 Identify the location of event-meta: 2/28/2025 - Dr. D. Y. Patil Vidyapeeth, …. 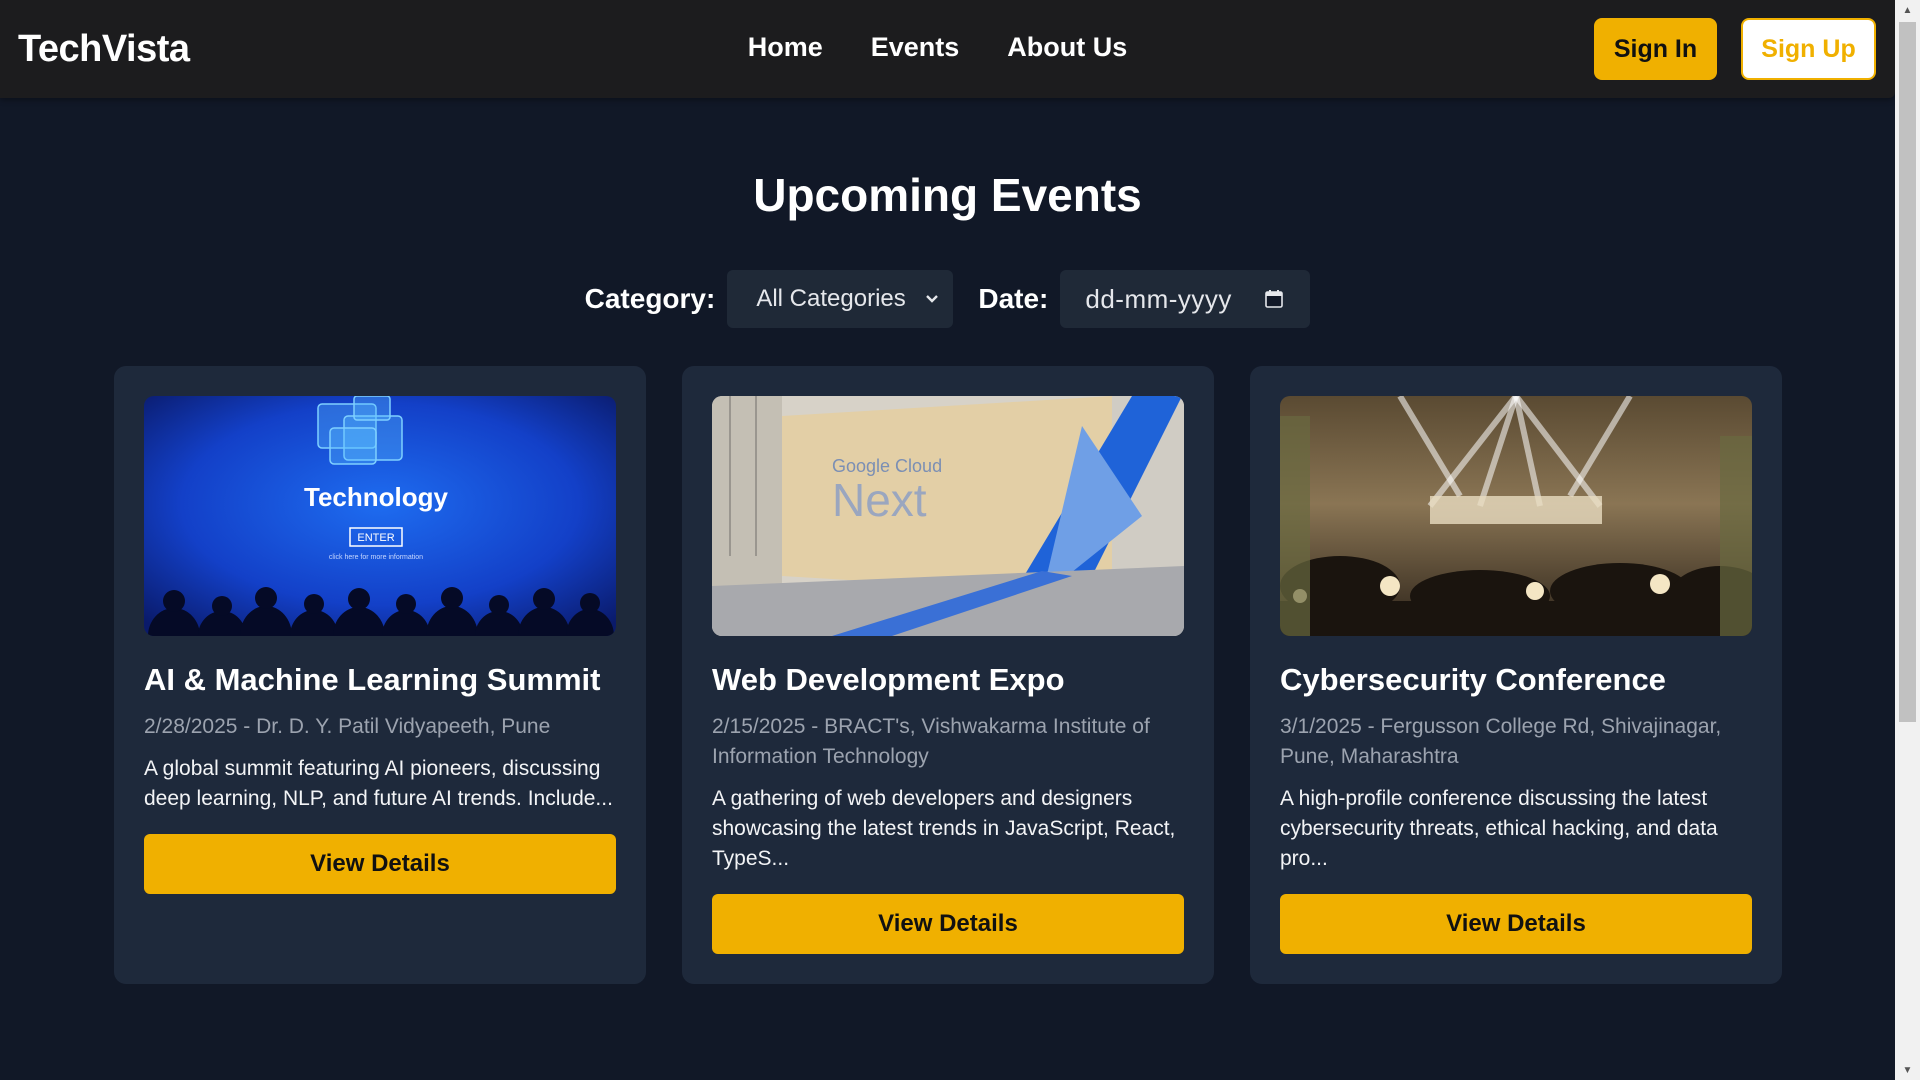
(380, 763).